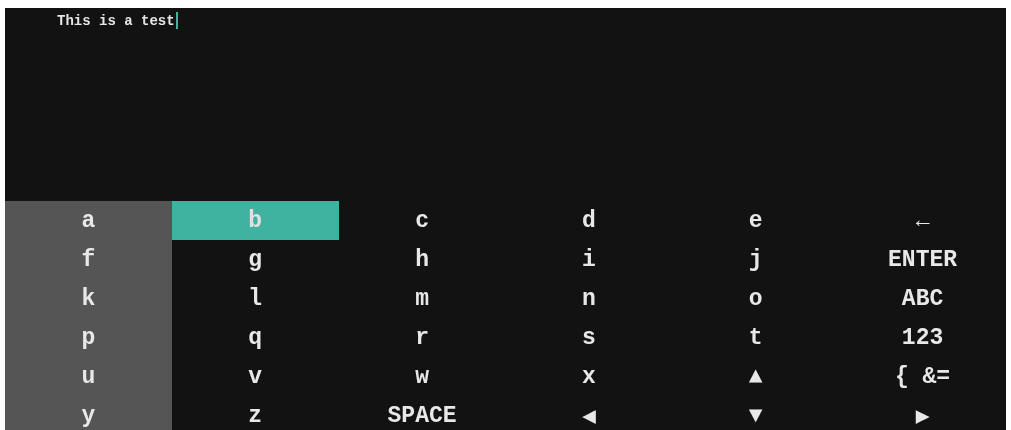  Describe the element at coordinates (88, 376) in the screenshot. I see `keyboard-key: u` at that location.